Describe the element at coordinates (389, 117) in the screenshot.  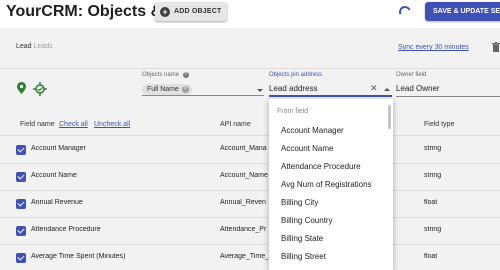
I see `dropdown-scrollbar` at that location.